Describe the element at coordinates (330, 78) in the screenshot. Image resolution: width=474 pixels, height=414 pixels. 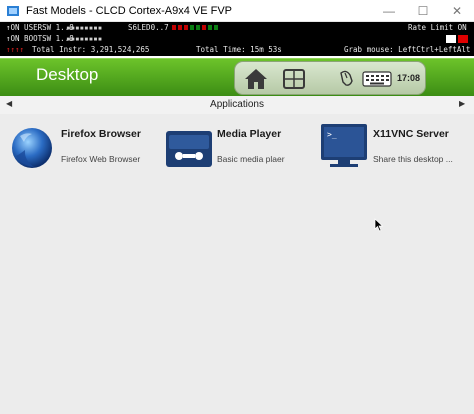
I see `system-tray: 17:08` at that location.